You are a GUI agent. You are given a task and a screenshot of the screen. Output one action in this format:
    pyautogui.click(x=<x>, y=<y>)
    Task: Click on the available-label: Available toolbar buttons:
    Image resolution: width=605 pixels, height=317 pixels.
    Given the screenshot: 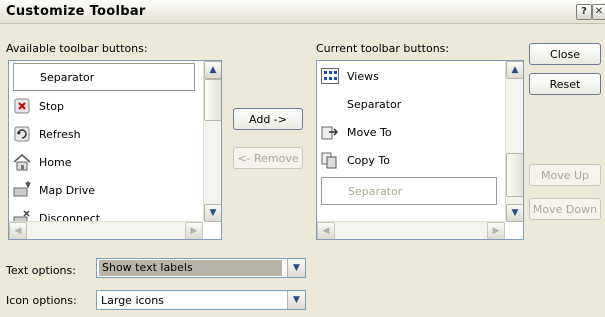 What is the action you would take?
    pyautogui.click(x=77, y=48)
    